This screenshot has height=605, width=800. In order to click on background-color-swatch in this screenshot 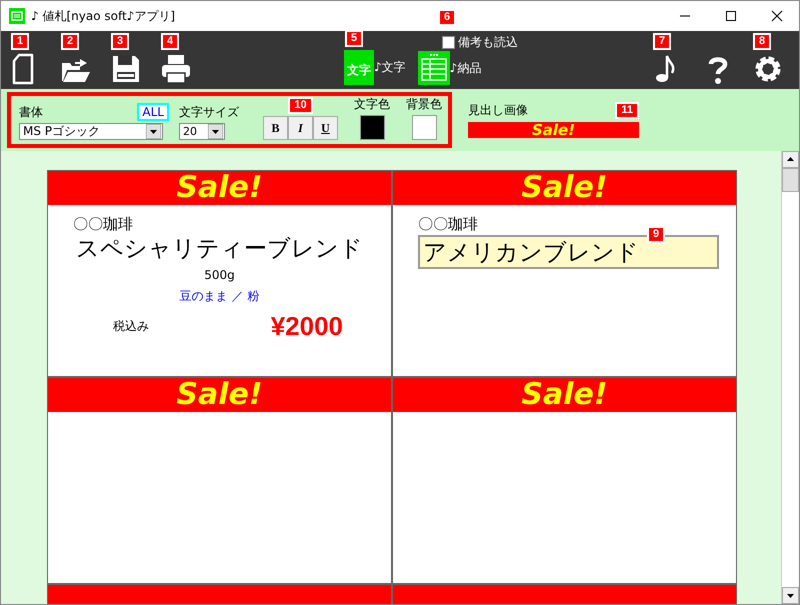, I will do `click(424, 127)`.